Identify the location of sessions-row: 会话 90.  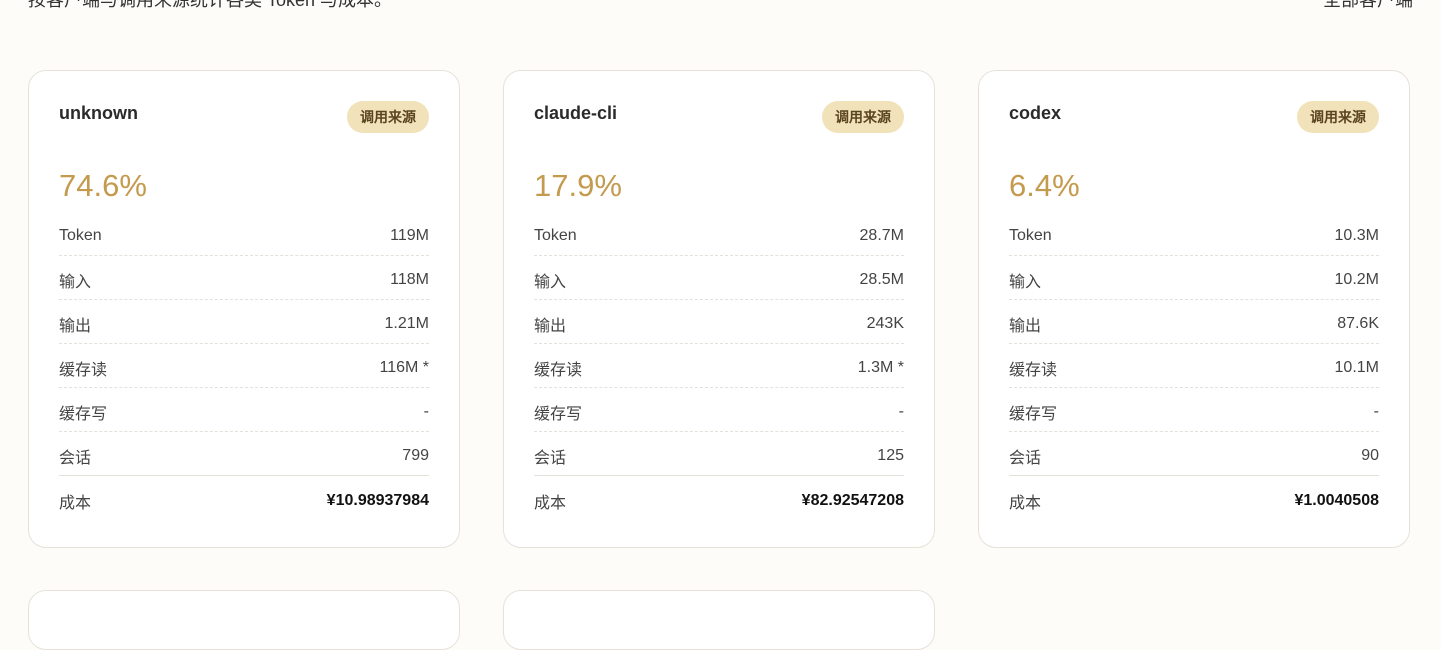
(1194, 454).